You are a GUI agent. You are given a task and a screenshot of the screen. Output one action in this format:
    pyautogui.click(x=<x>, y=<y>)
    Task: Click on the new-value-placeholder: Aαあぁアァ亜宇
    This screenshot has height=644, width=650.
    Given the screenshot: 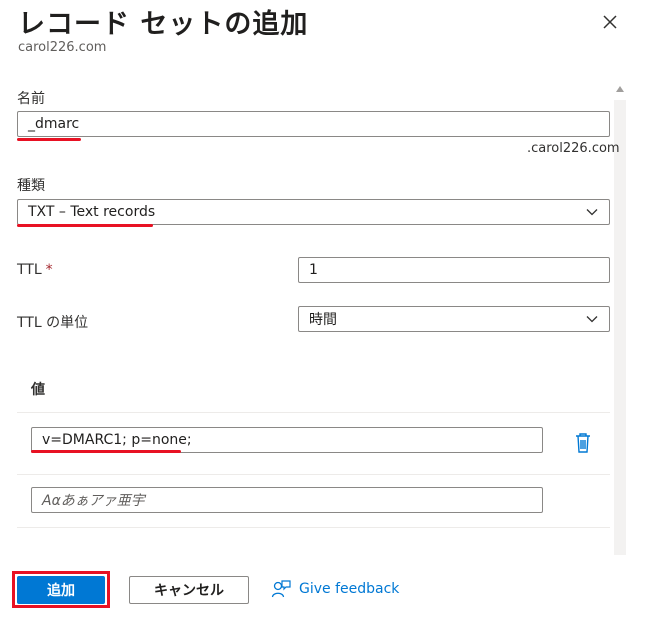 What is the action you would take?
    pyautogui.click(x=93, y=501)
    